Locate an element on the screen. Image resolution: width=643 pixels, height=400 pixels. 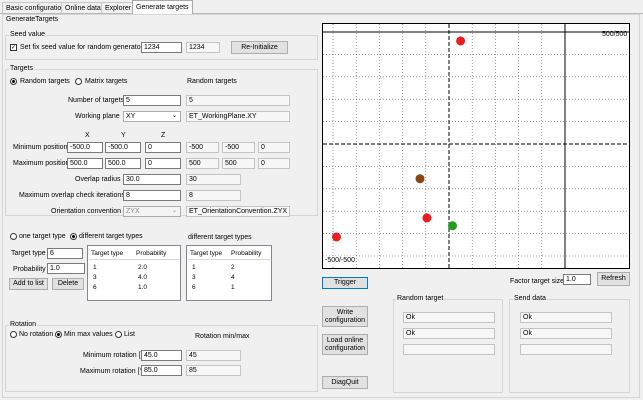
max-rotation-label: Maximum rotation [°] is located at coordinates (112, 371).